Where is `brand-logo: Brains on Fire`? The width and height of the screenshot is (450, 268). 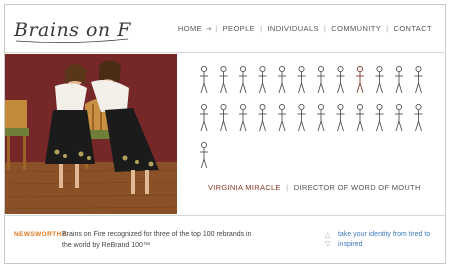
brand-logo: Brains on Fire is located at coordinates (85, 29).